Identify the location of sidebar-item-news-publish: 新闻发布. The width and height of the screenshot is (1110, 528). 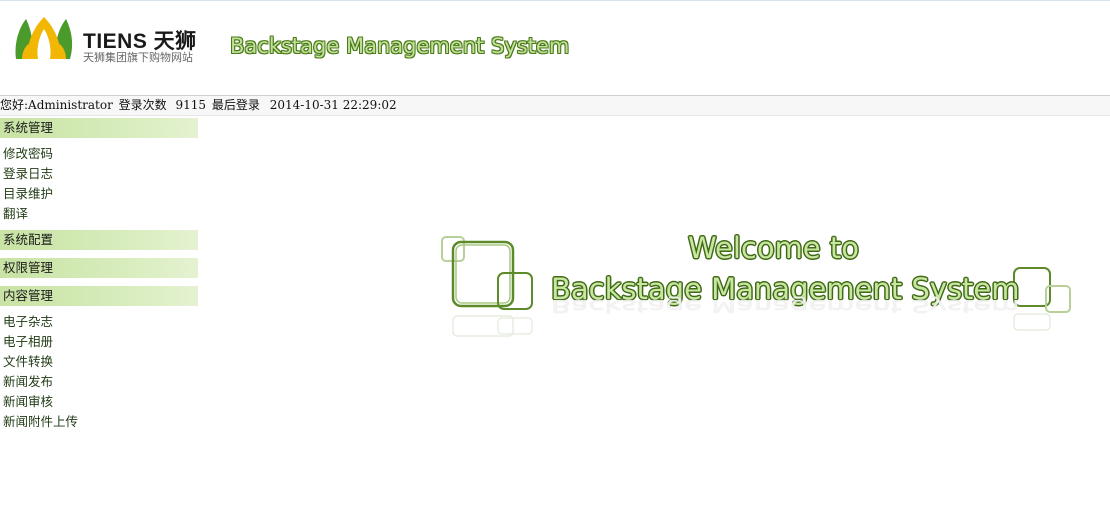
(100, 382).